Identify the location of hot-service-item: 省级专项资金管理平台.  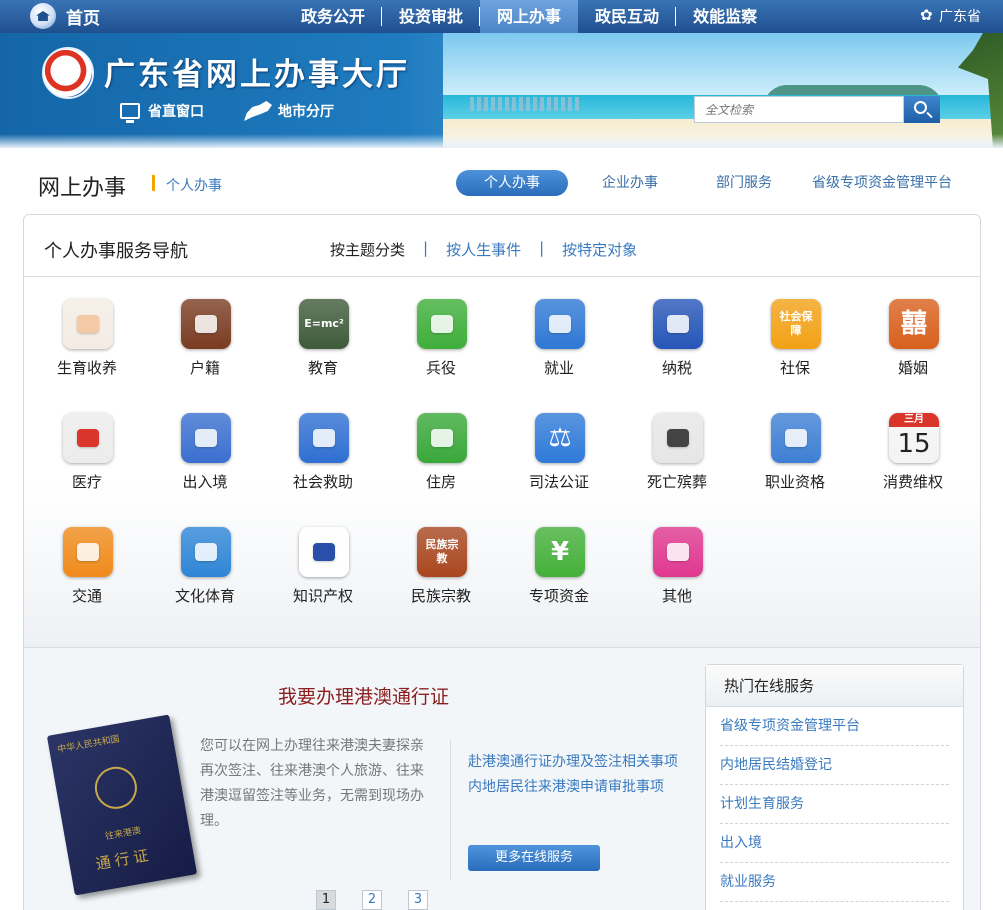
(834, 726).